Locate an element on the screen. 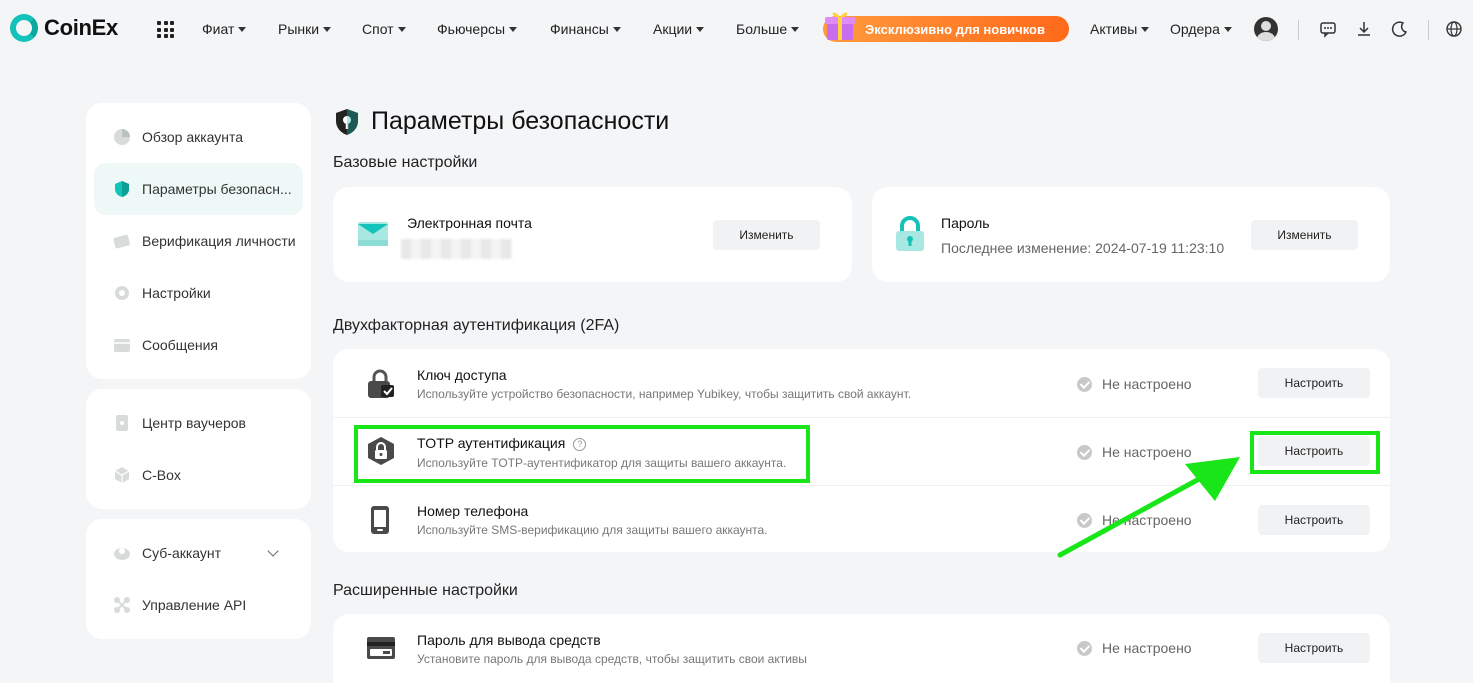  nav-fiat: Фиат is located at coordinates (224, 29).